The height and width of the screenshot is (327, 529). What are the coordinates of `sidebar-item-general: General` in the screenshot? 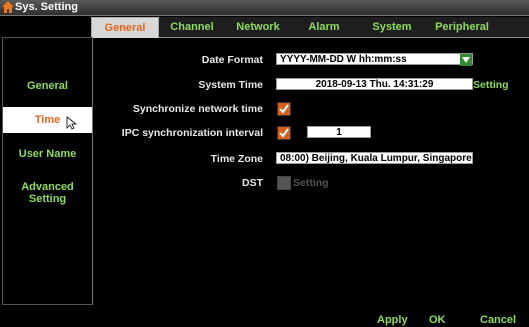 It's located at (47, 86).